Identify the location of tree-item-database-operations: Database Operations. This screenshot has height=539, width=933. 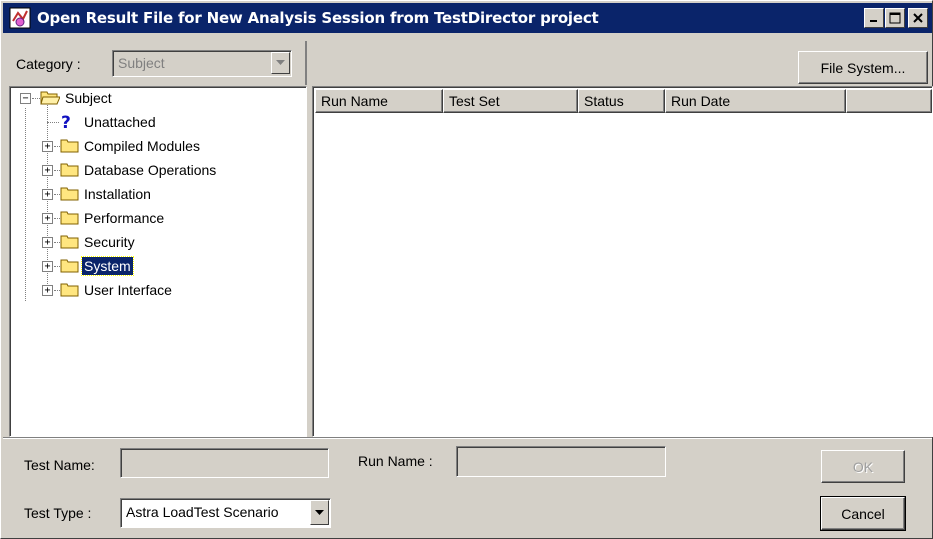
(150, 170).